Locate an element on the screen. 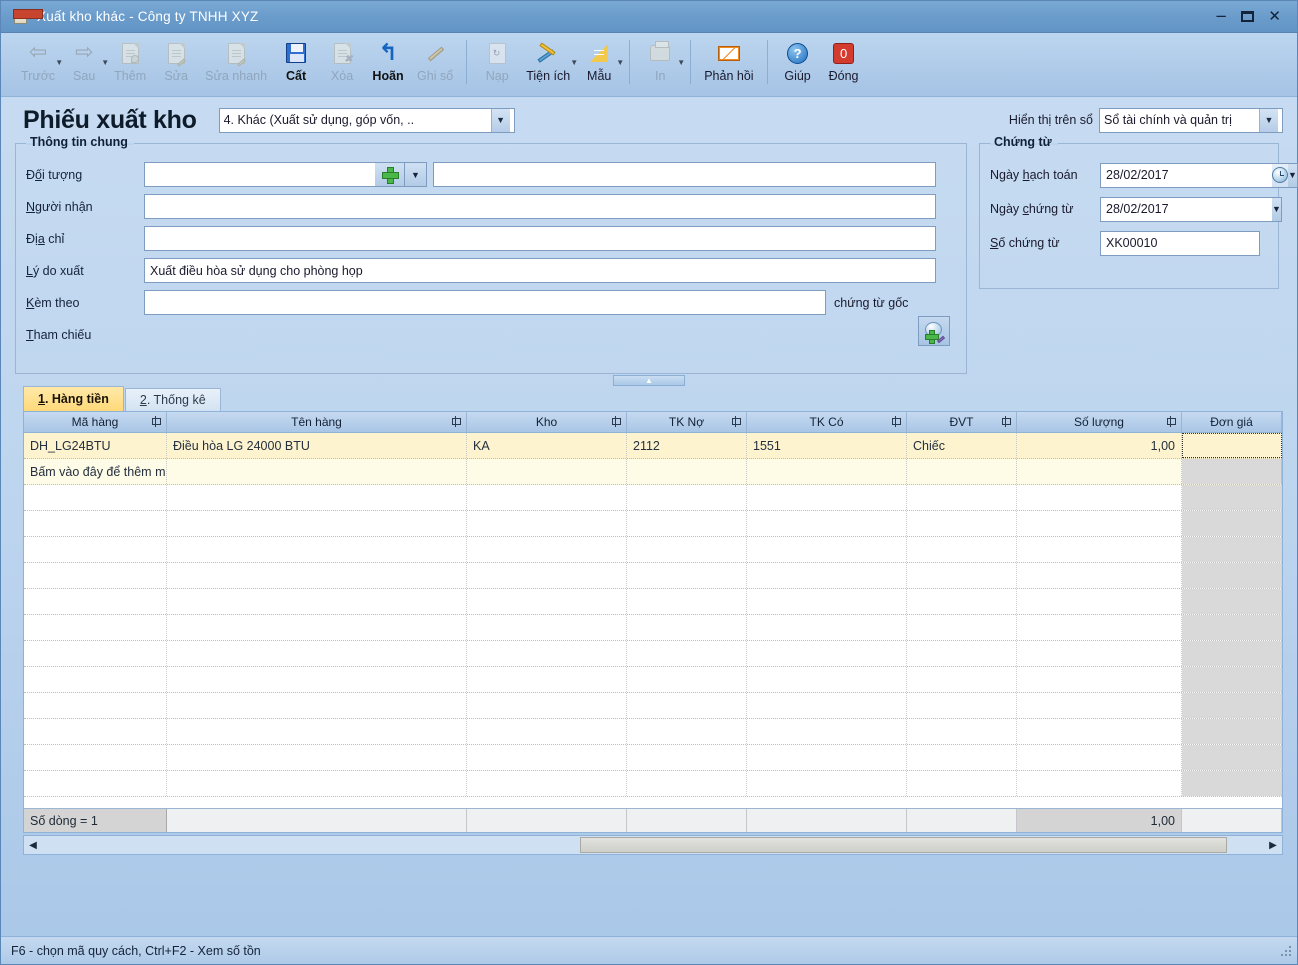 This screenshot has height=965, width=1298. grid-column-header: Đơn giá is located at coordinates (1232, 422).